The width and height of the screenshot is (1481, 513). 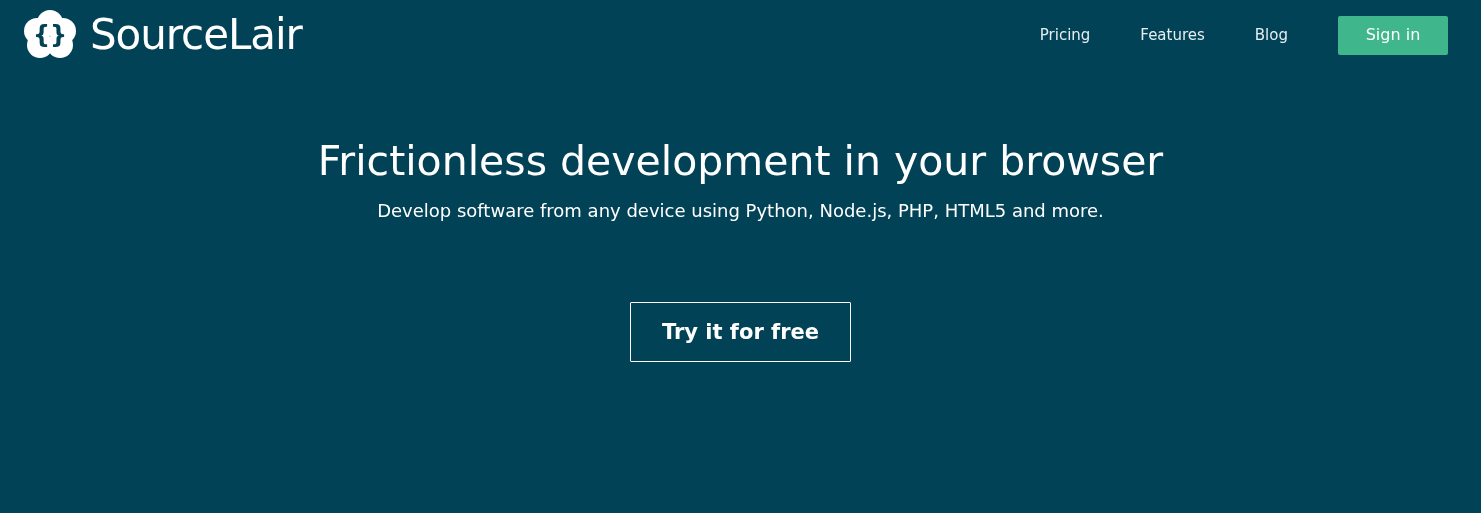 I want to click on cloud-logo-icon, so click(x=50, y=34).